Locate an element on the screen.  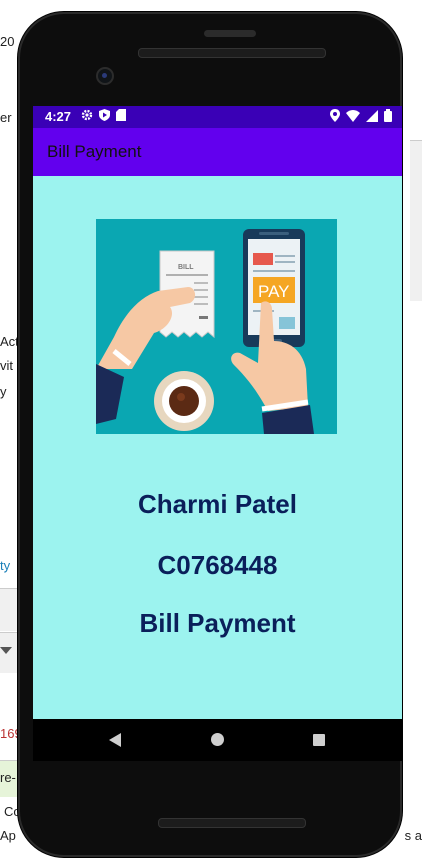
dropdown-icon is located at coordinates (6, 650).